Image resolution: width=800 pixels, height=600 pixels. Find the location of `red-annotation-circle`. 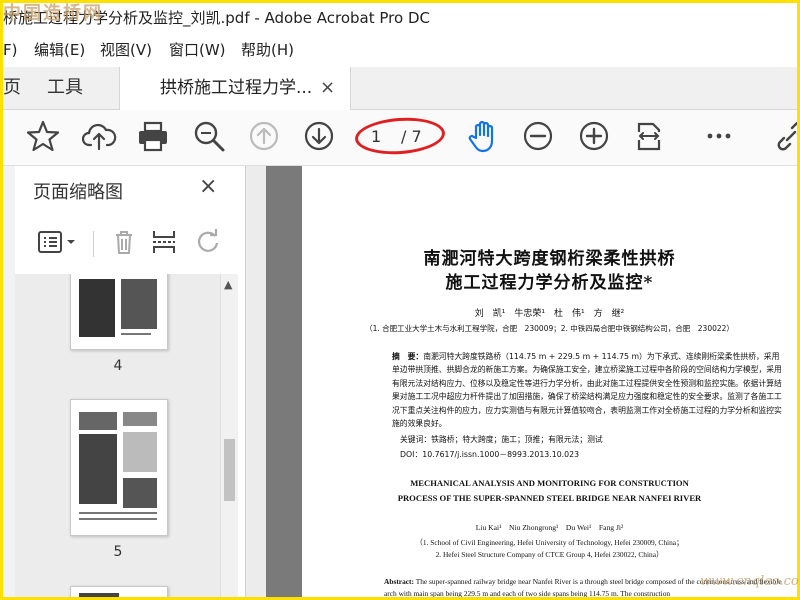

red-annotation-circle is located at coordinates (400, 136).